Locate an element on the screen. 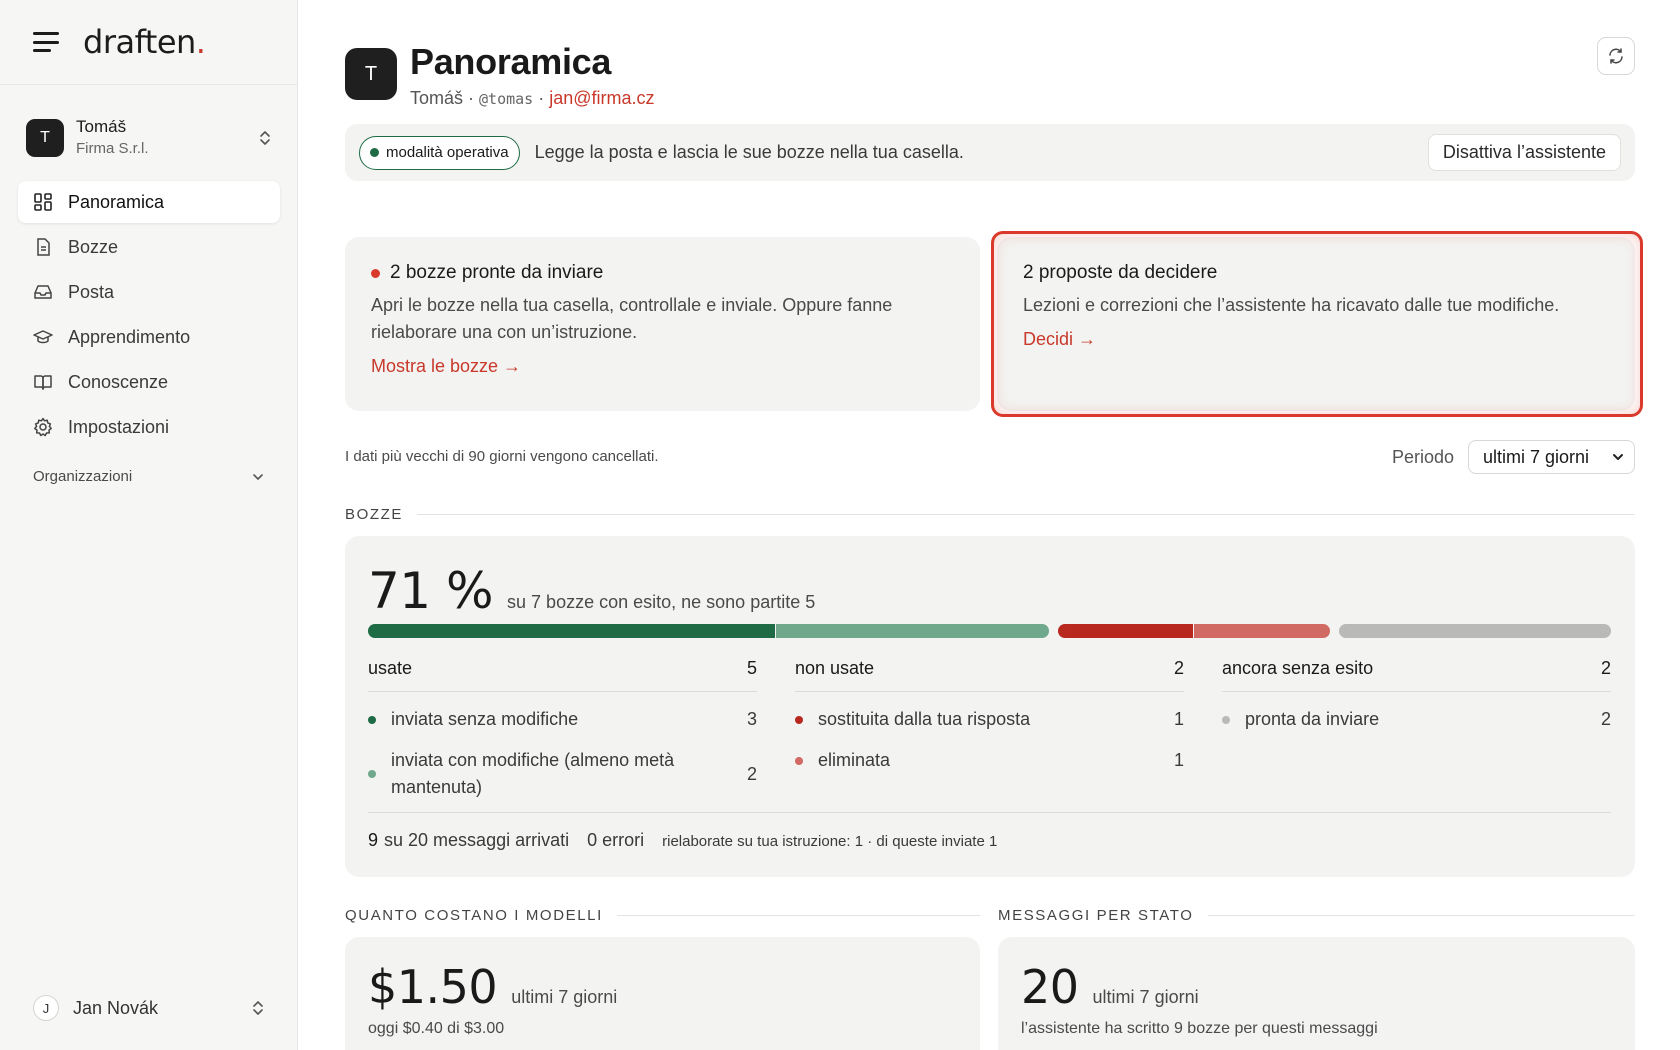  account-org: Firma S.r.l. is located at coordinates (112, 148).